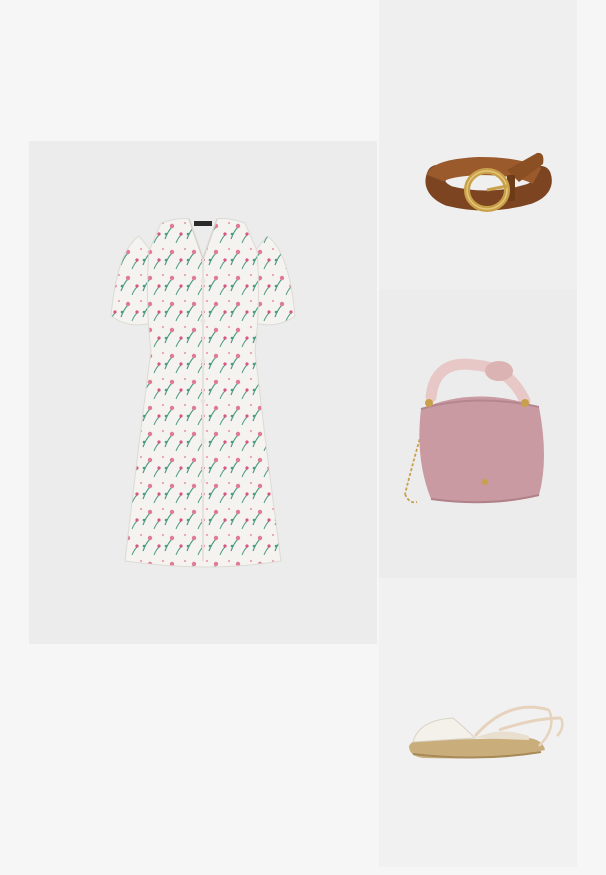  What do you see at coordinates (478, 144) in the screenshot?
I see `outfit-item-belt` at bounding box center [478, 144].